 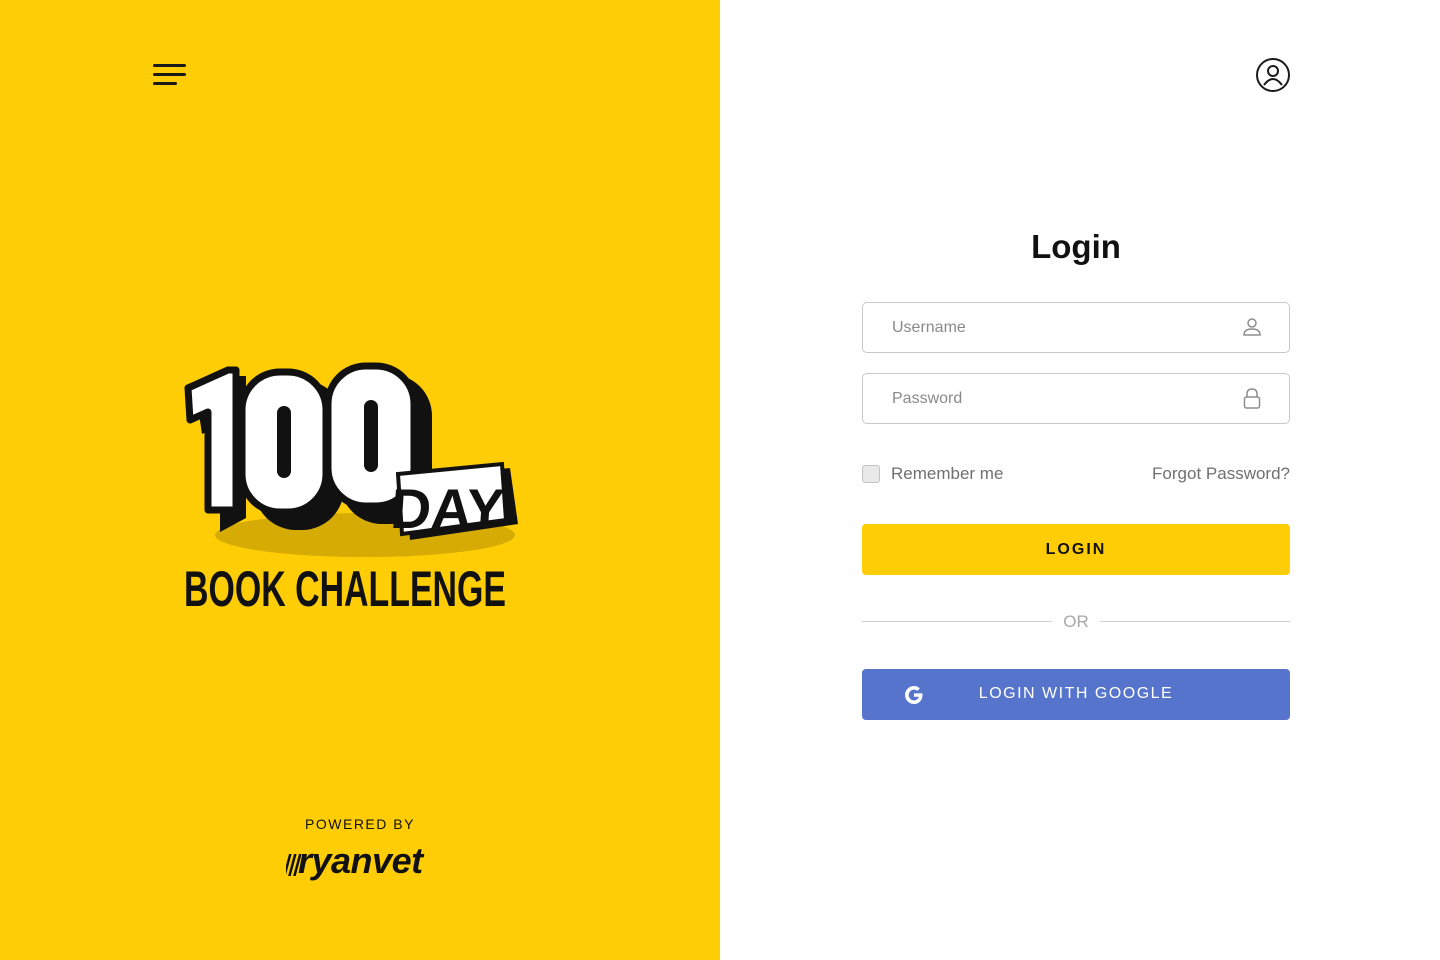 What do you see at coordinates (947, 473) in the screenshot?
I see `remember-me-label: Remember me` at bounding box center [947, 473].